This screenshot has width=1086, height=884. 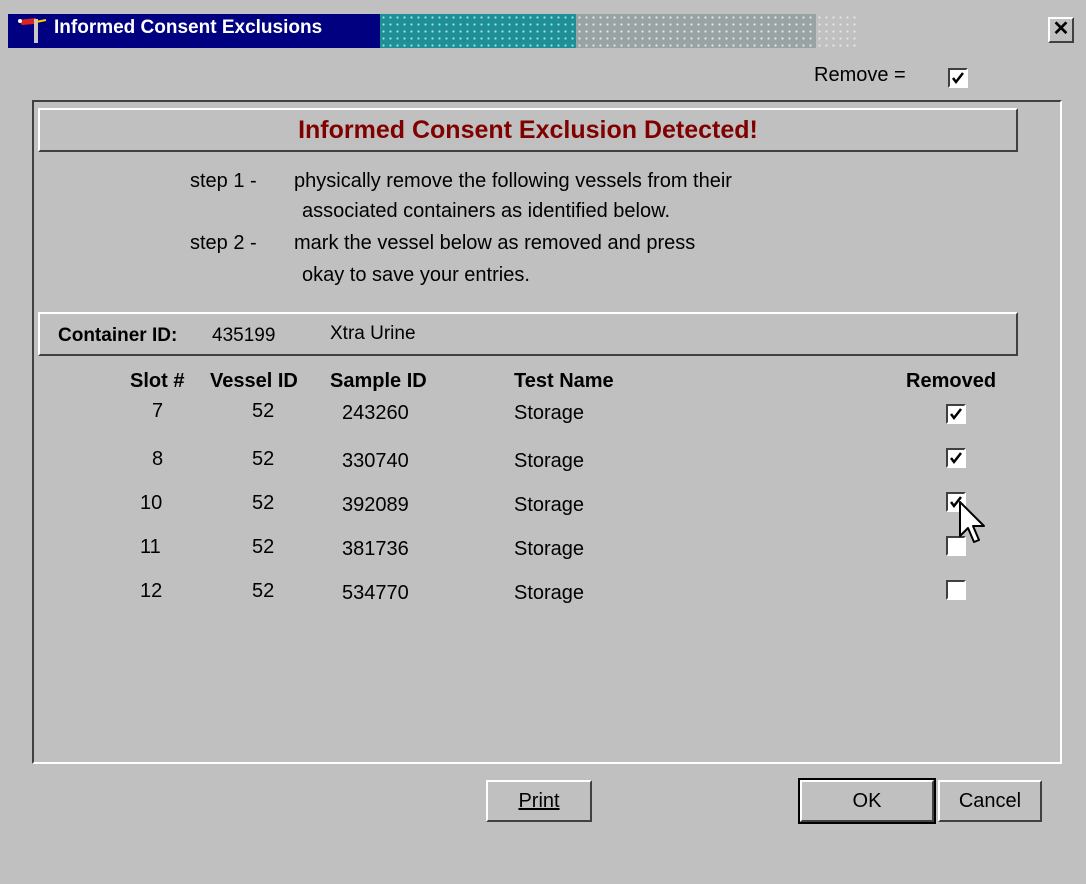 I want to click on cell-sample-id: 534770, so click(x=375, y=593).